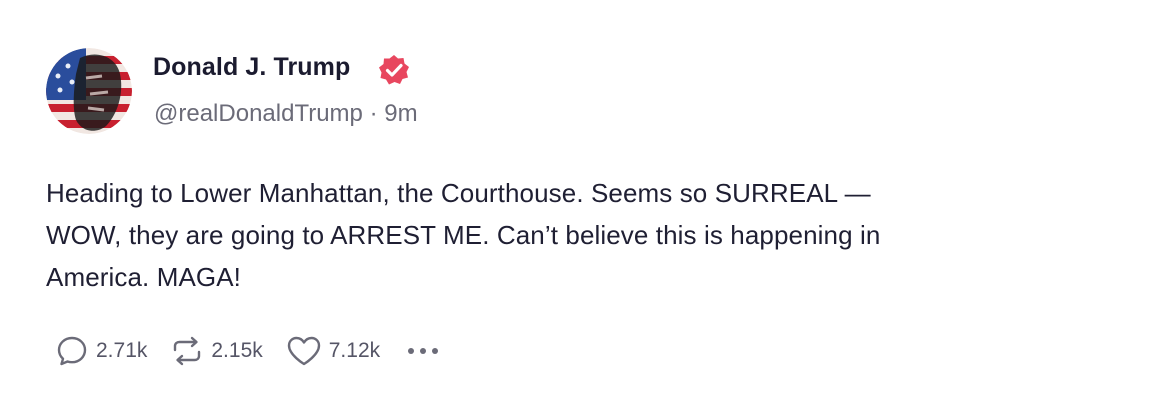 This screenshot has height=404, width=1166. What do you see at coordinates (400, 113) in the screenshot?
I see `post-time: 9m` at bounding box center [400, 113].